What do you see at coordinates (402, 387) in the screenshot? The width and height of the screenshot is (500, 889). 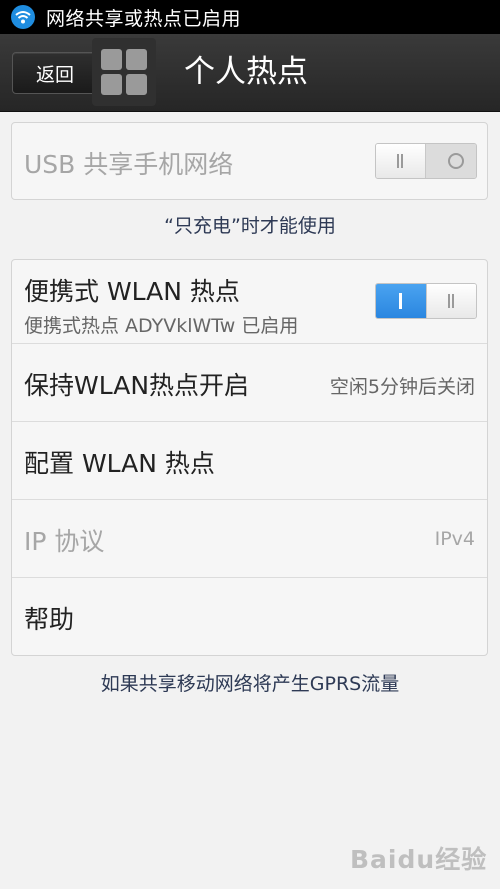 I see `keep-hotspot-on-value: 空闲5分钟后关闭` at bounding box center [402, 387].